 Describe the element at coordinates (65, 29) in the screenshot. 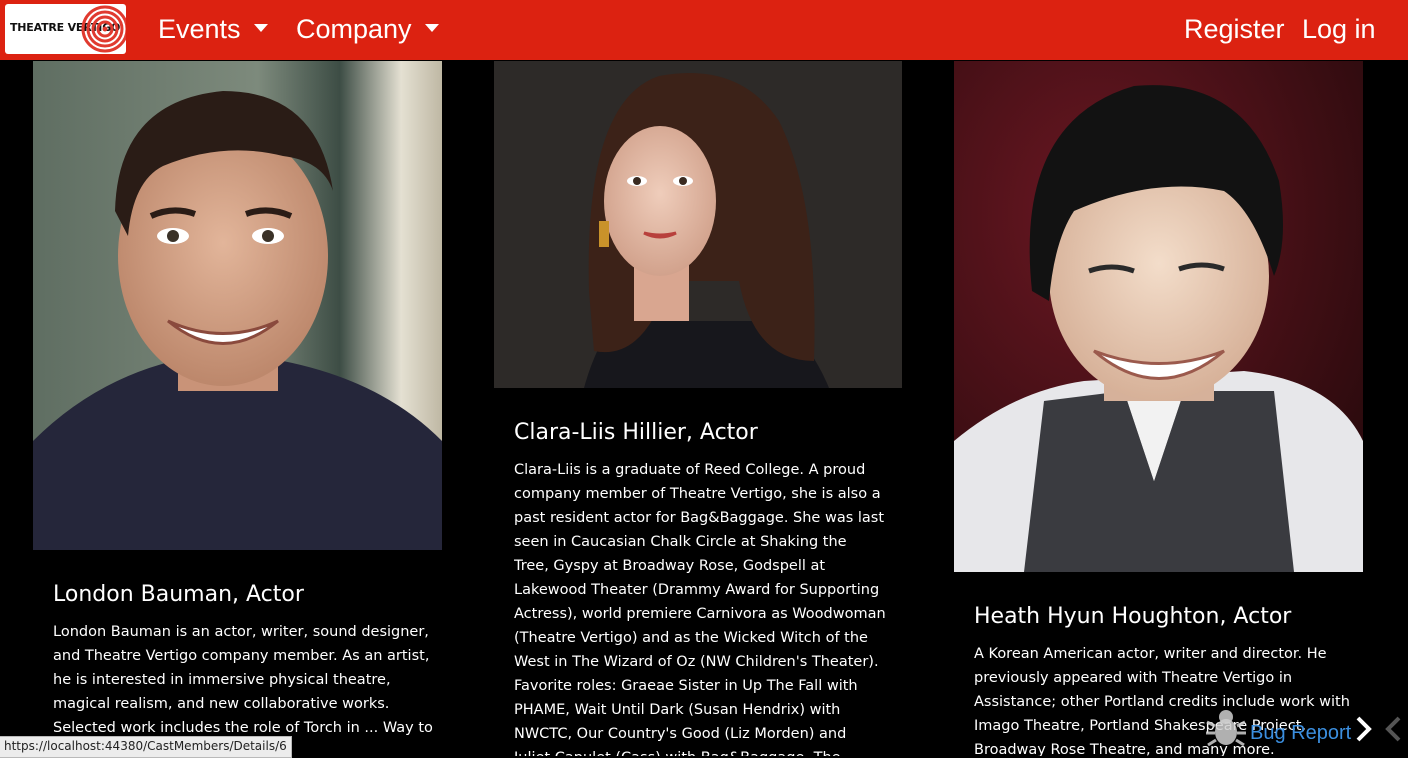

I see `theatre-vertigo-logo: THEATRE VERTIGO` at that location.